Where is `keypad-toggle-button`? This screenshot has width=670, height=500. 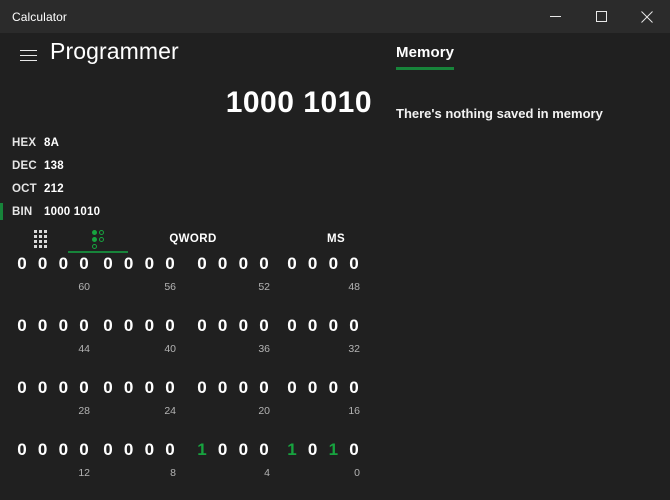
keypad-toggle-button is located at coordinates (40, 239).